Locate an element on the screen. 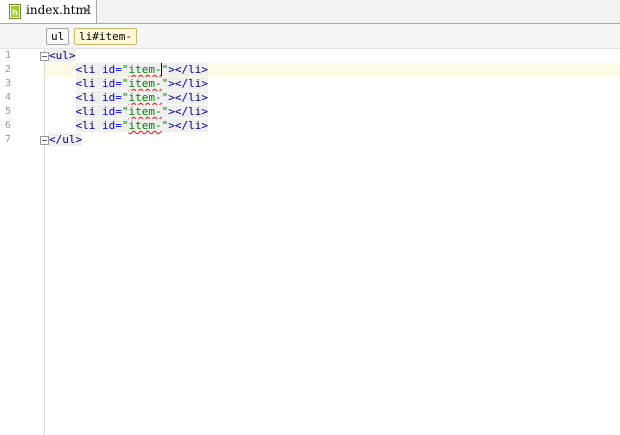 This screenshot has width=620, height=435. breadcrumb-item-li: li#item- is located at coordinates (105, 36).